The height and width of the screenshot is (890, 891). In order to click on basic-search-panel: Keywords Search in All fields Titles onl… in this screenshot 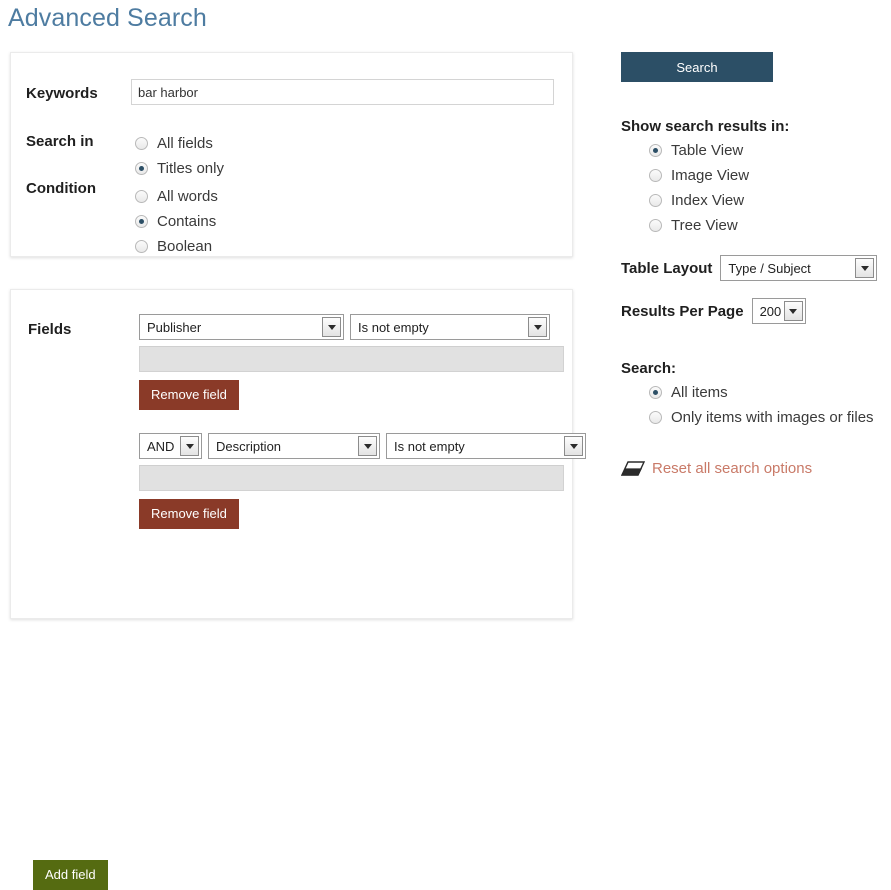, I will do `click(291, 154)`.